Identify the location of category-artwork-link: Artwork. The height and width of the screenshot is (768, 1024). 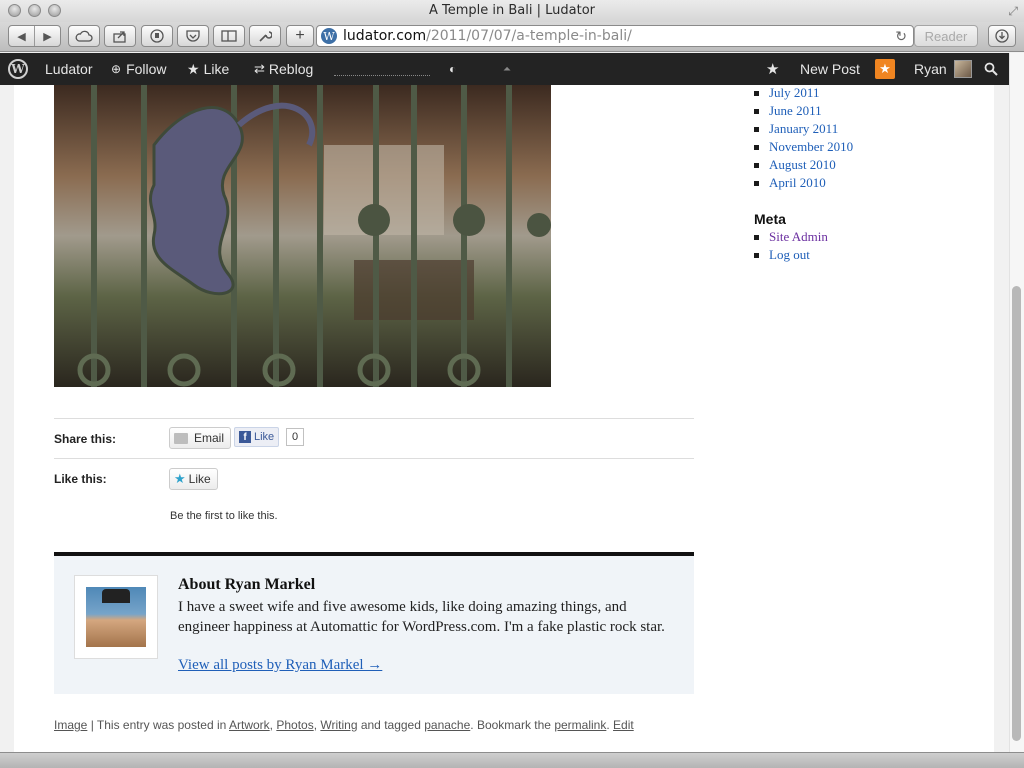
(249, 725).